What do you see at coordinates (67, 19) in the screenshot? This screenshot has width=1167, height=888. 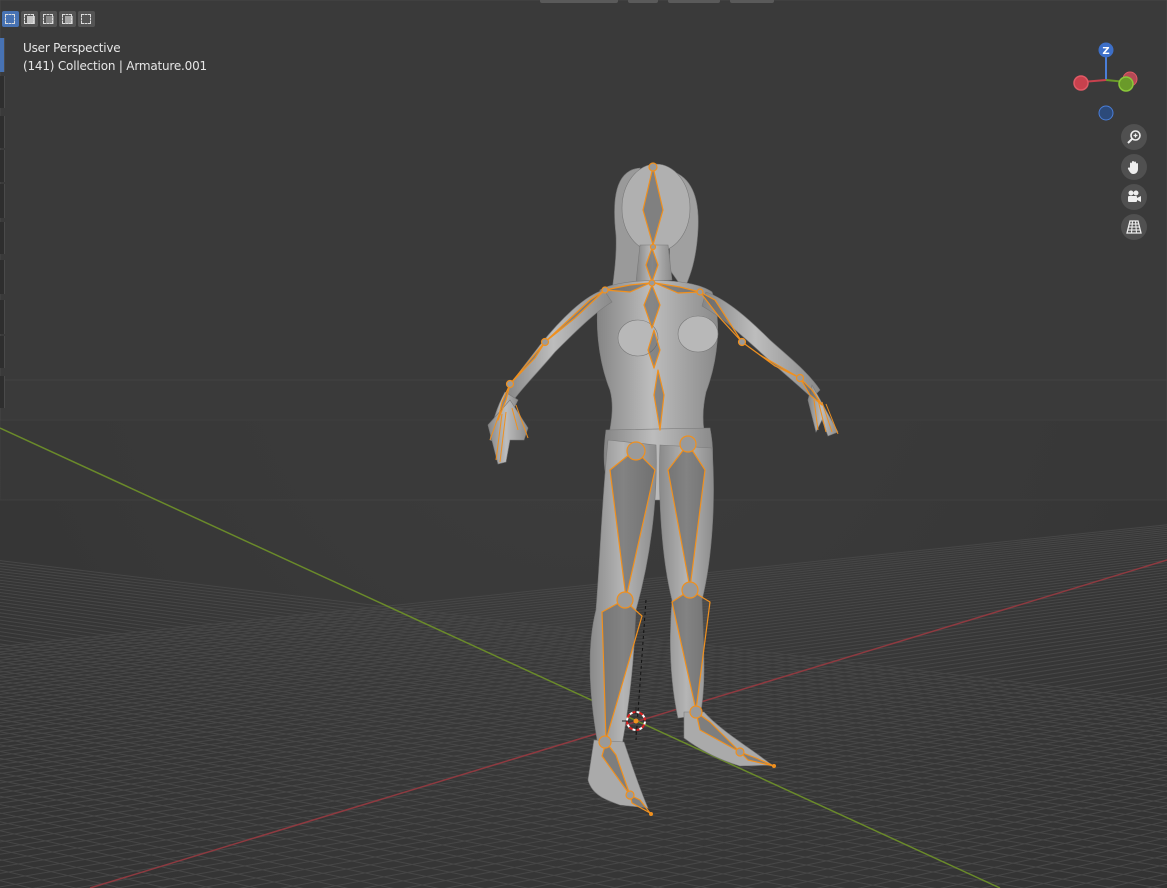 I see `select-invert-mode-button` at bounding box center [67, 19].